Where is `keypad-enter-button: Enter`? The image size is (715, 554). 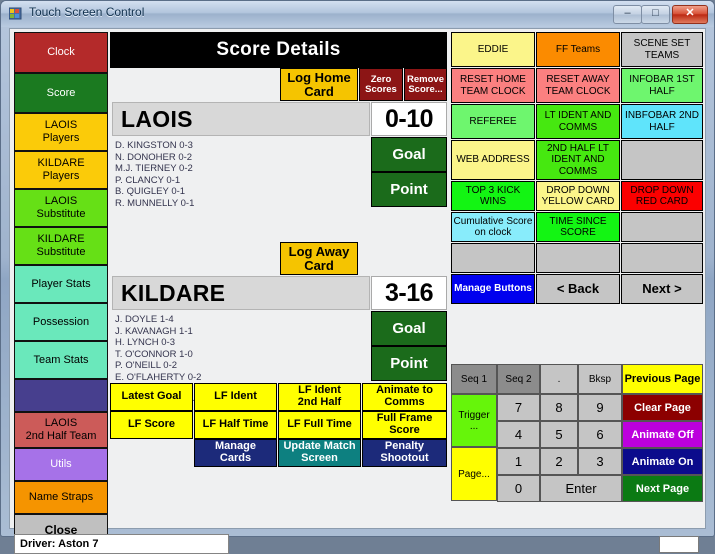 keypad-enter-button: Enter is located at coordinates (581, 488).